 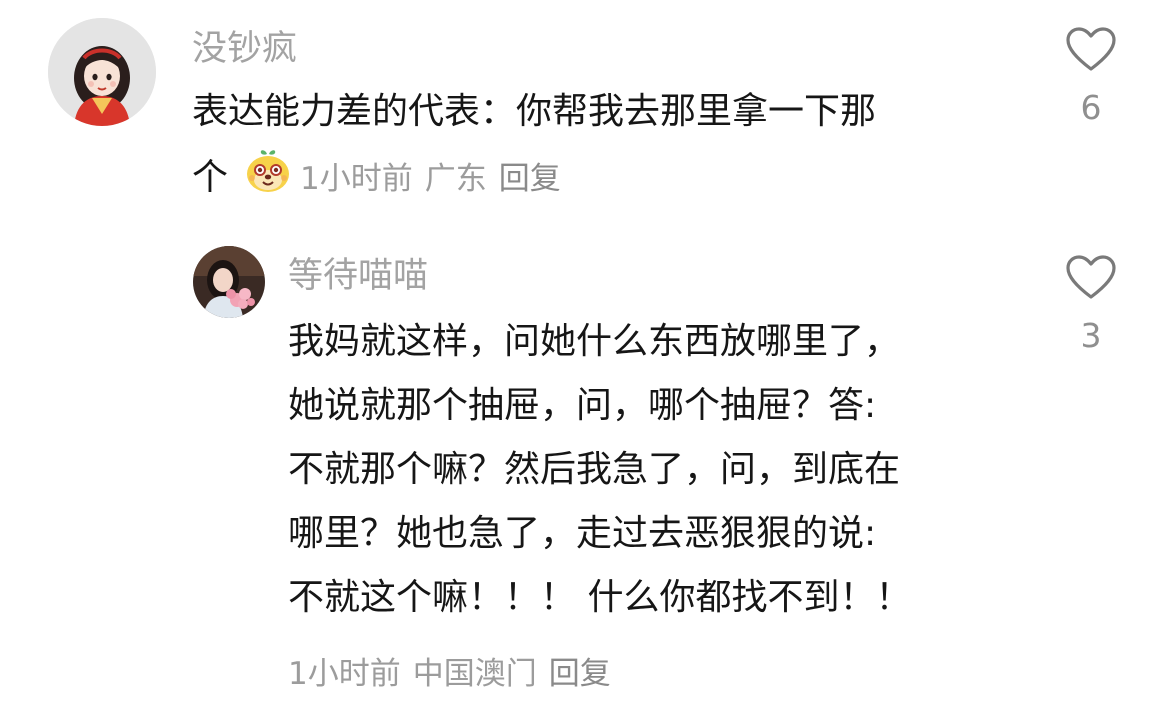 What do you see at coordinates (594, 341) in the screenshot?
I see `comment-line: 我妈就这样，问她什么东西放哪里了，` at bounding box center [594, 341].